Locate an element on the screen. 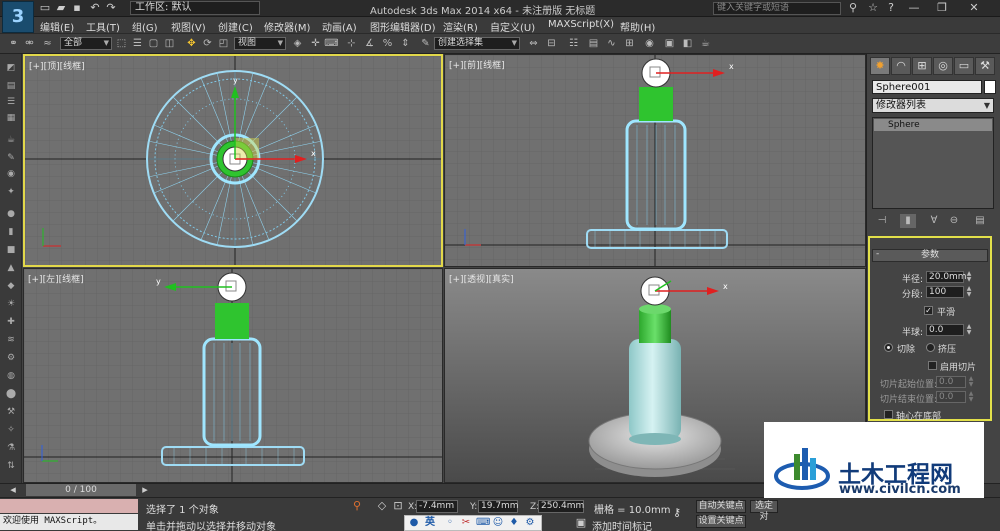 The width and height of the screenshot is (1000, 531). pin-stack-icon: ⊣ is located at coordinates (882, 221).